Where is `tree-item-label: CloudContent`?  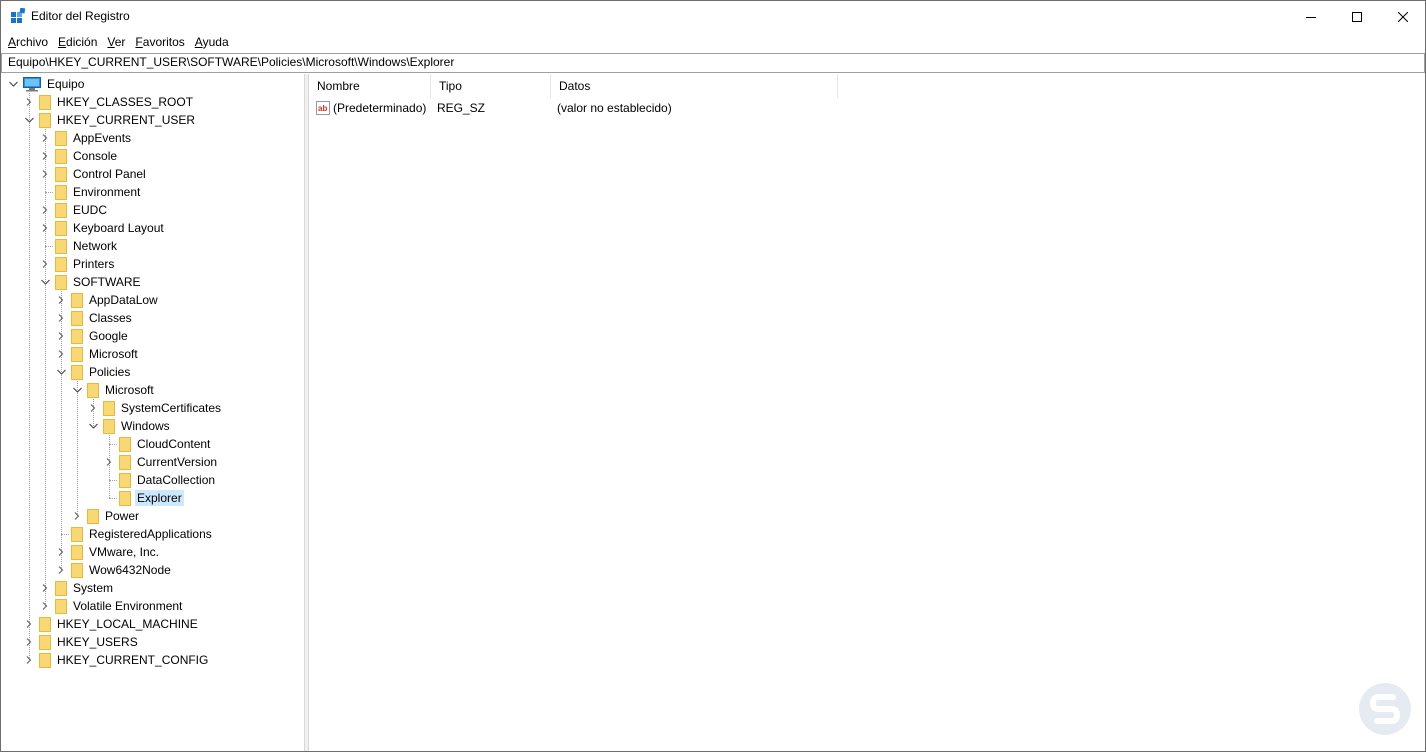 tree-item-label: CloudContent is located at coordinates (174, 444).